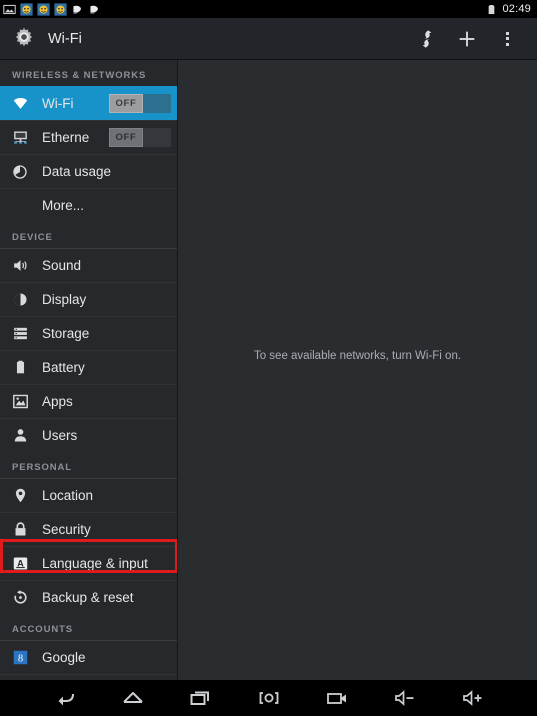 The height and width of the screenshot is (716, 537). Describe the element at coordinates (20, 138) in the screenshot. I see `ethernet-monitor-icon` at that location.